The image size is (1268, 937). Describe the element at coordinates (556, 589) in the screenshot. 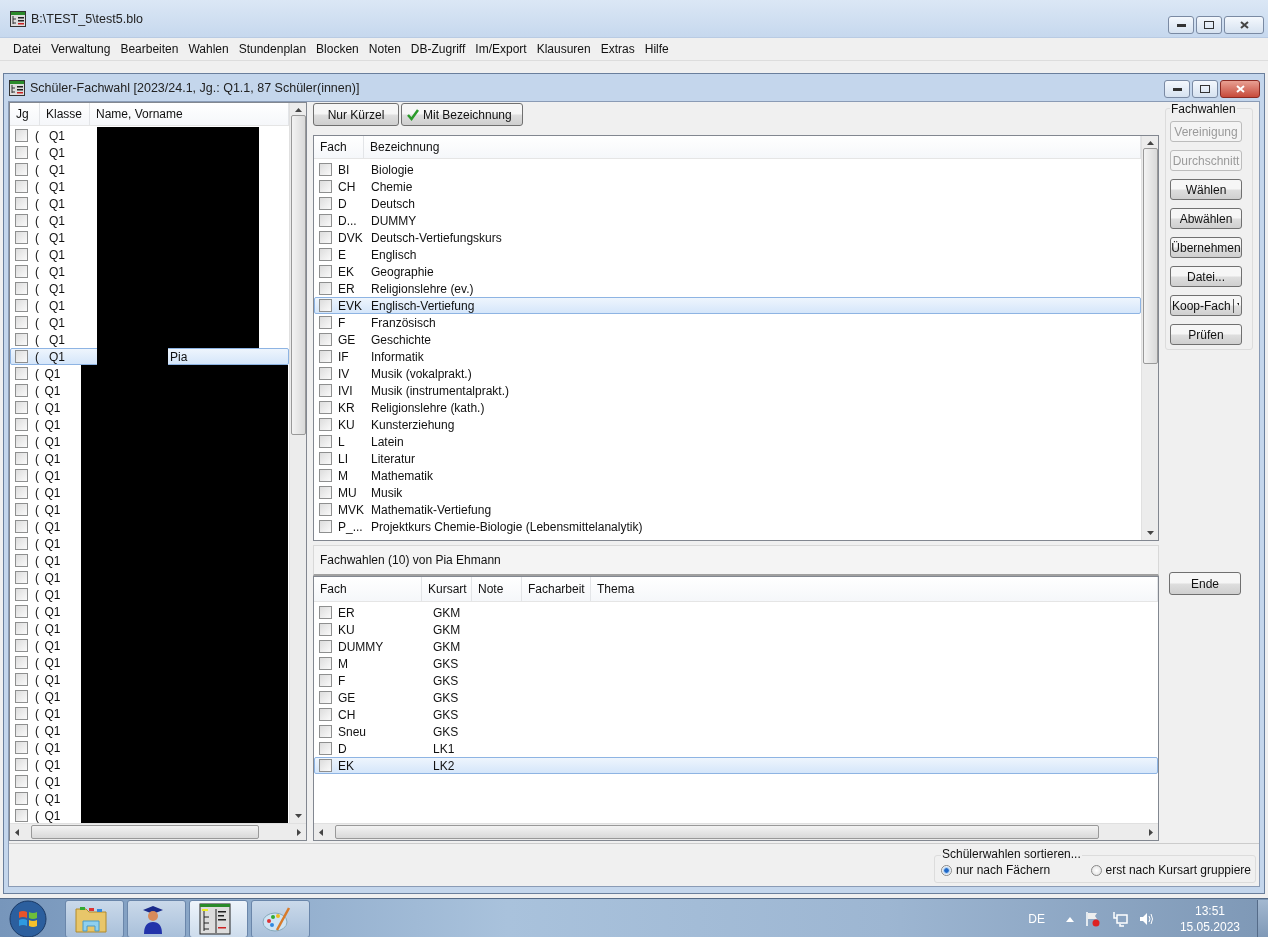

I see `column-header: Facharbeit` at that location.